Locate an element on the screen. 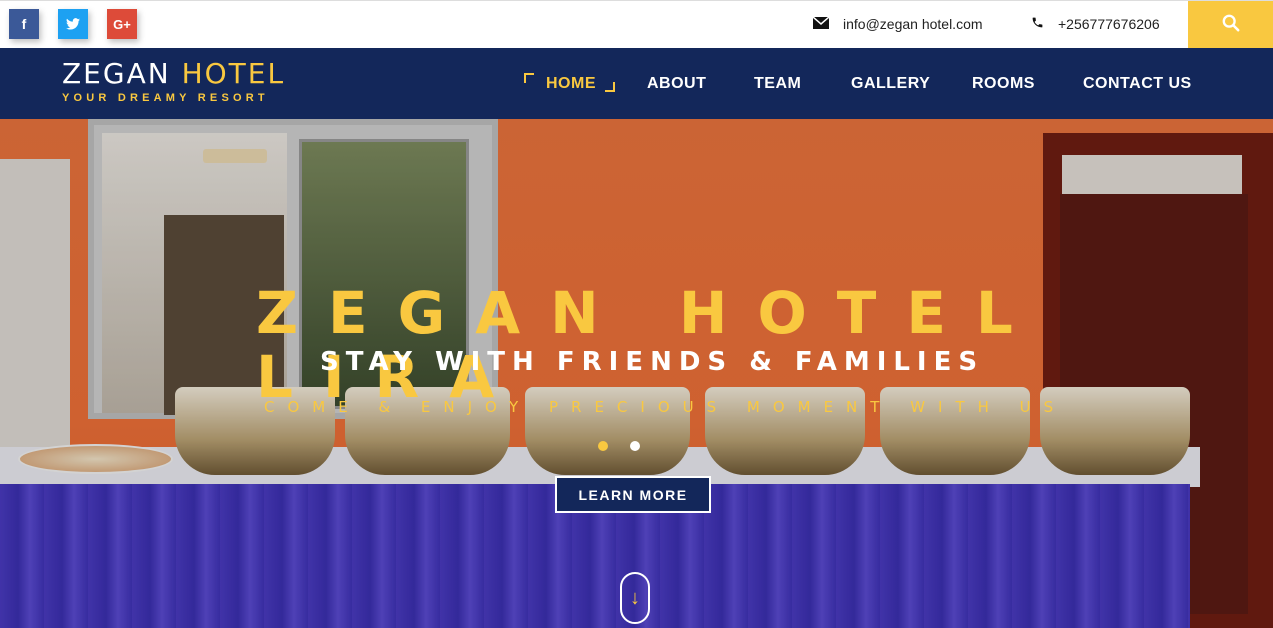 The height and width of the screenshot is (628, 1273). search-icon is located at coordinates (1231, 25).